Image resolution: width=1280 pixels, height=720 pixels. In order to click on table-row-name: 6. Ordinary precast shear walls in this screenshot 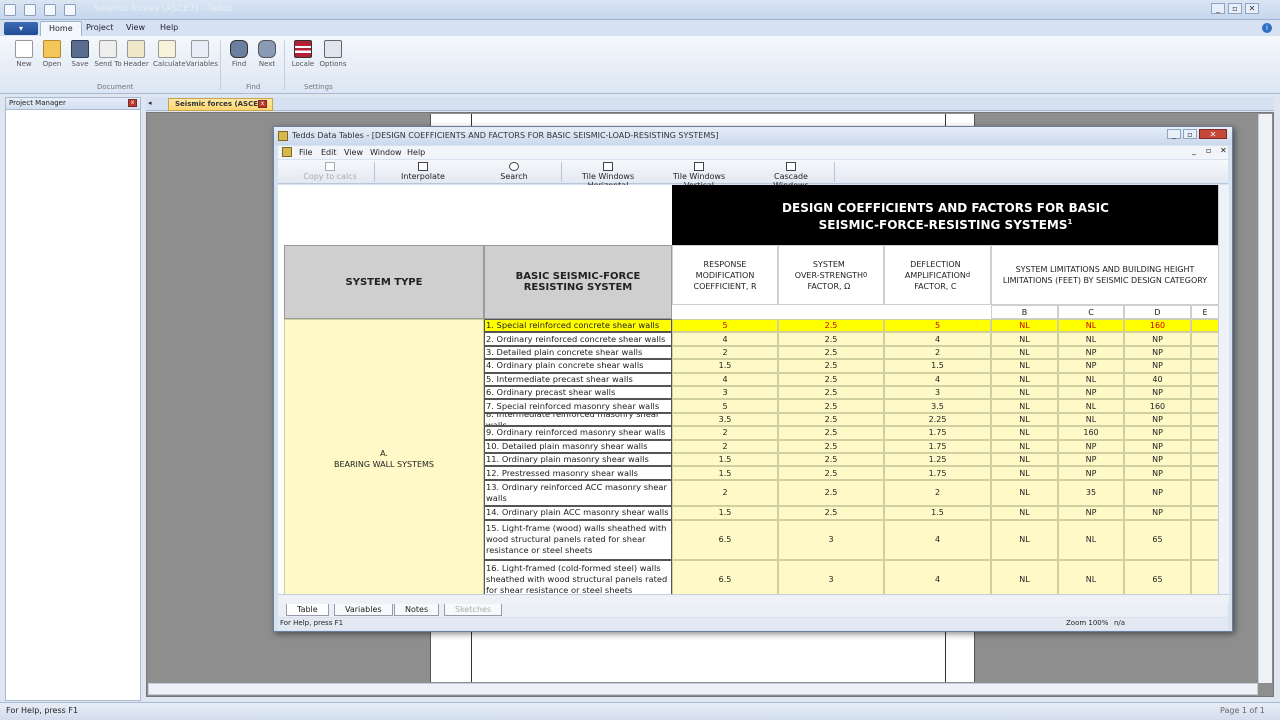, I will do `click(578, 393)`.